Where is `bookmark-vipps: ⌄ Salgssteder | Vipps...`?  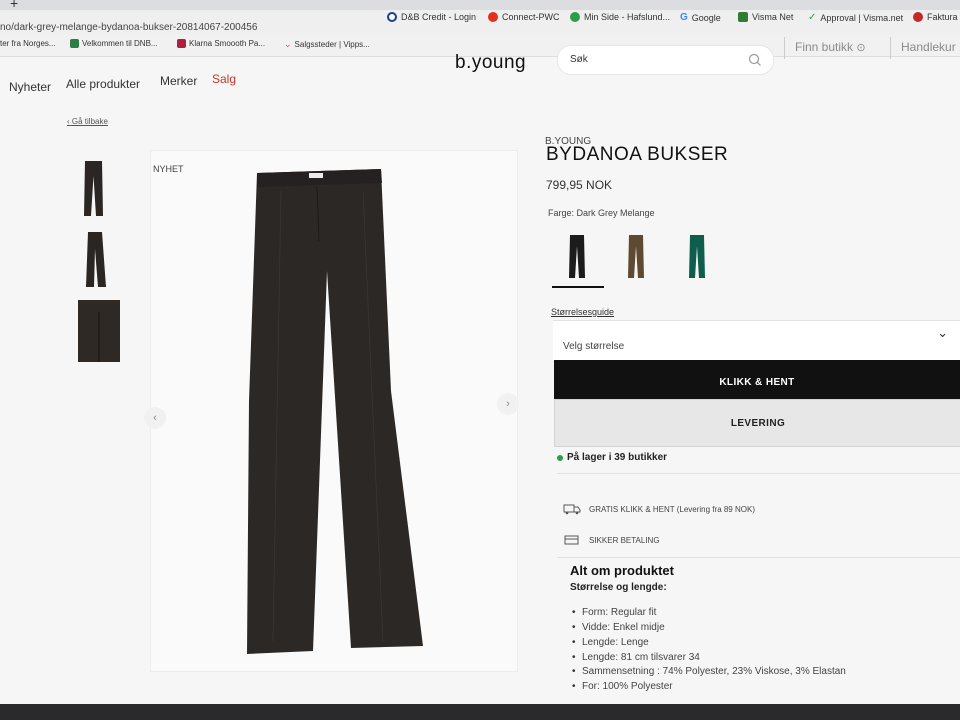 bookmark-vipps: ⌄ Salgssteder | Vipps... is located at coordinates (327, 44).